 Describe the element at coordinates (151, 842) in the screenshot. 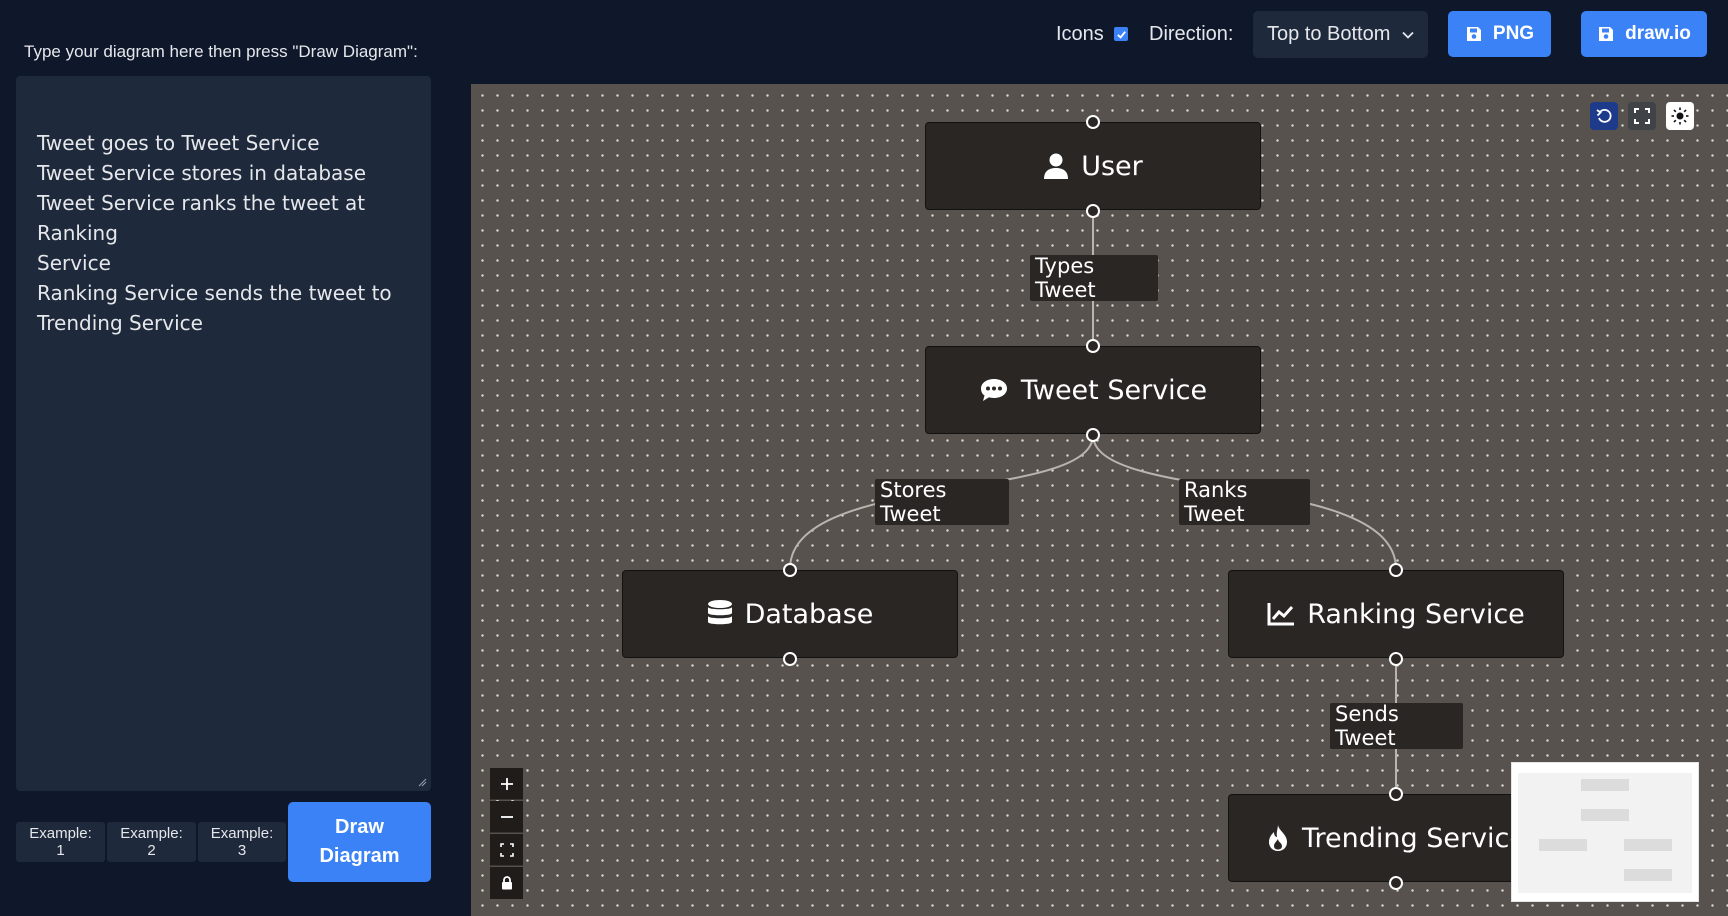

I see `example-2-button: Example: 2` at that location.